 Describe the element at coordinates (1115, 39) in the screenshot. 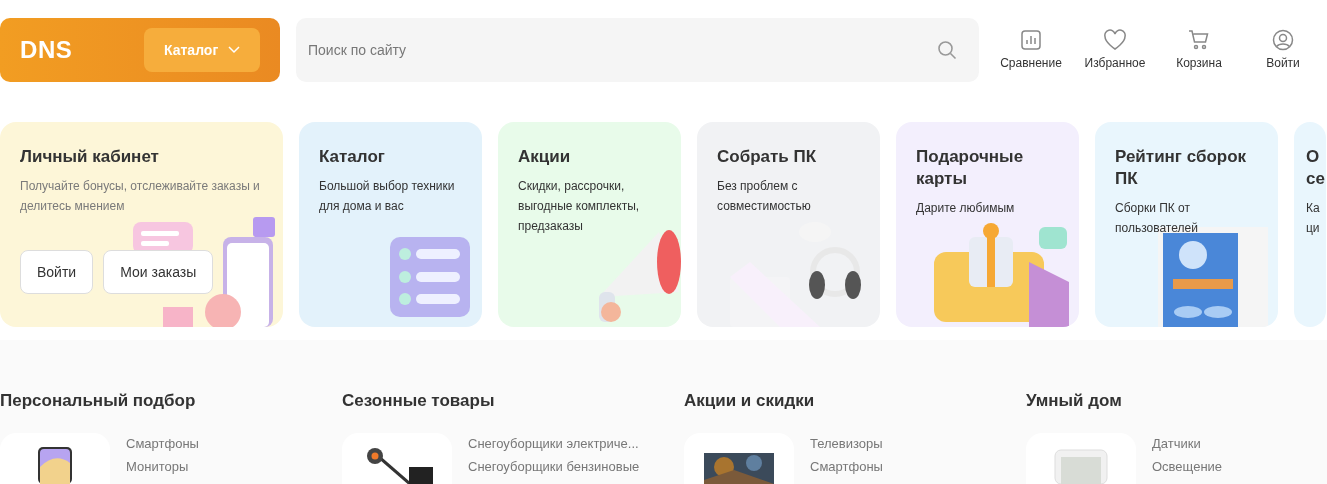

I see `heart-icon` at that location.